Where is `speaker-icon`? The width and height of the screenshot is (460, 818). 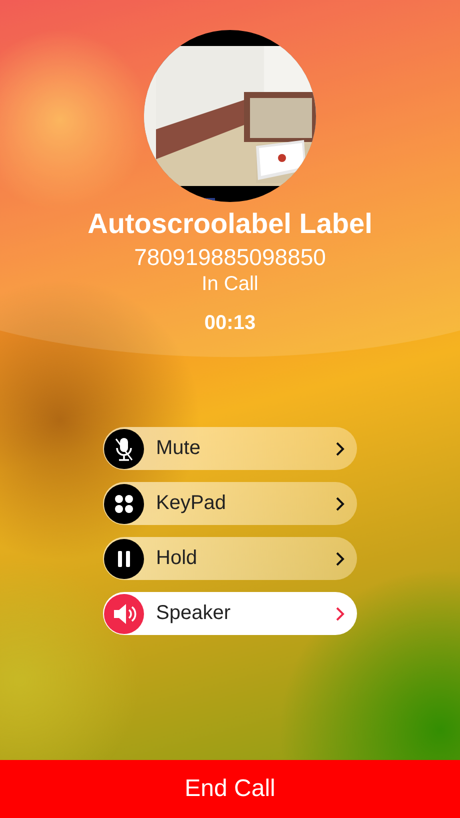 speaker-icon is located at coordinates (124, 614).